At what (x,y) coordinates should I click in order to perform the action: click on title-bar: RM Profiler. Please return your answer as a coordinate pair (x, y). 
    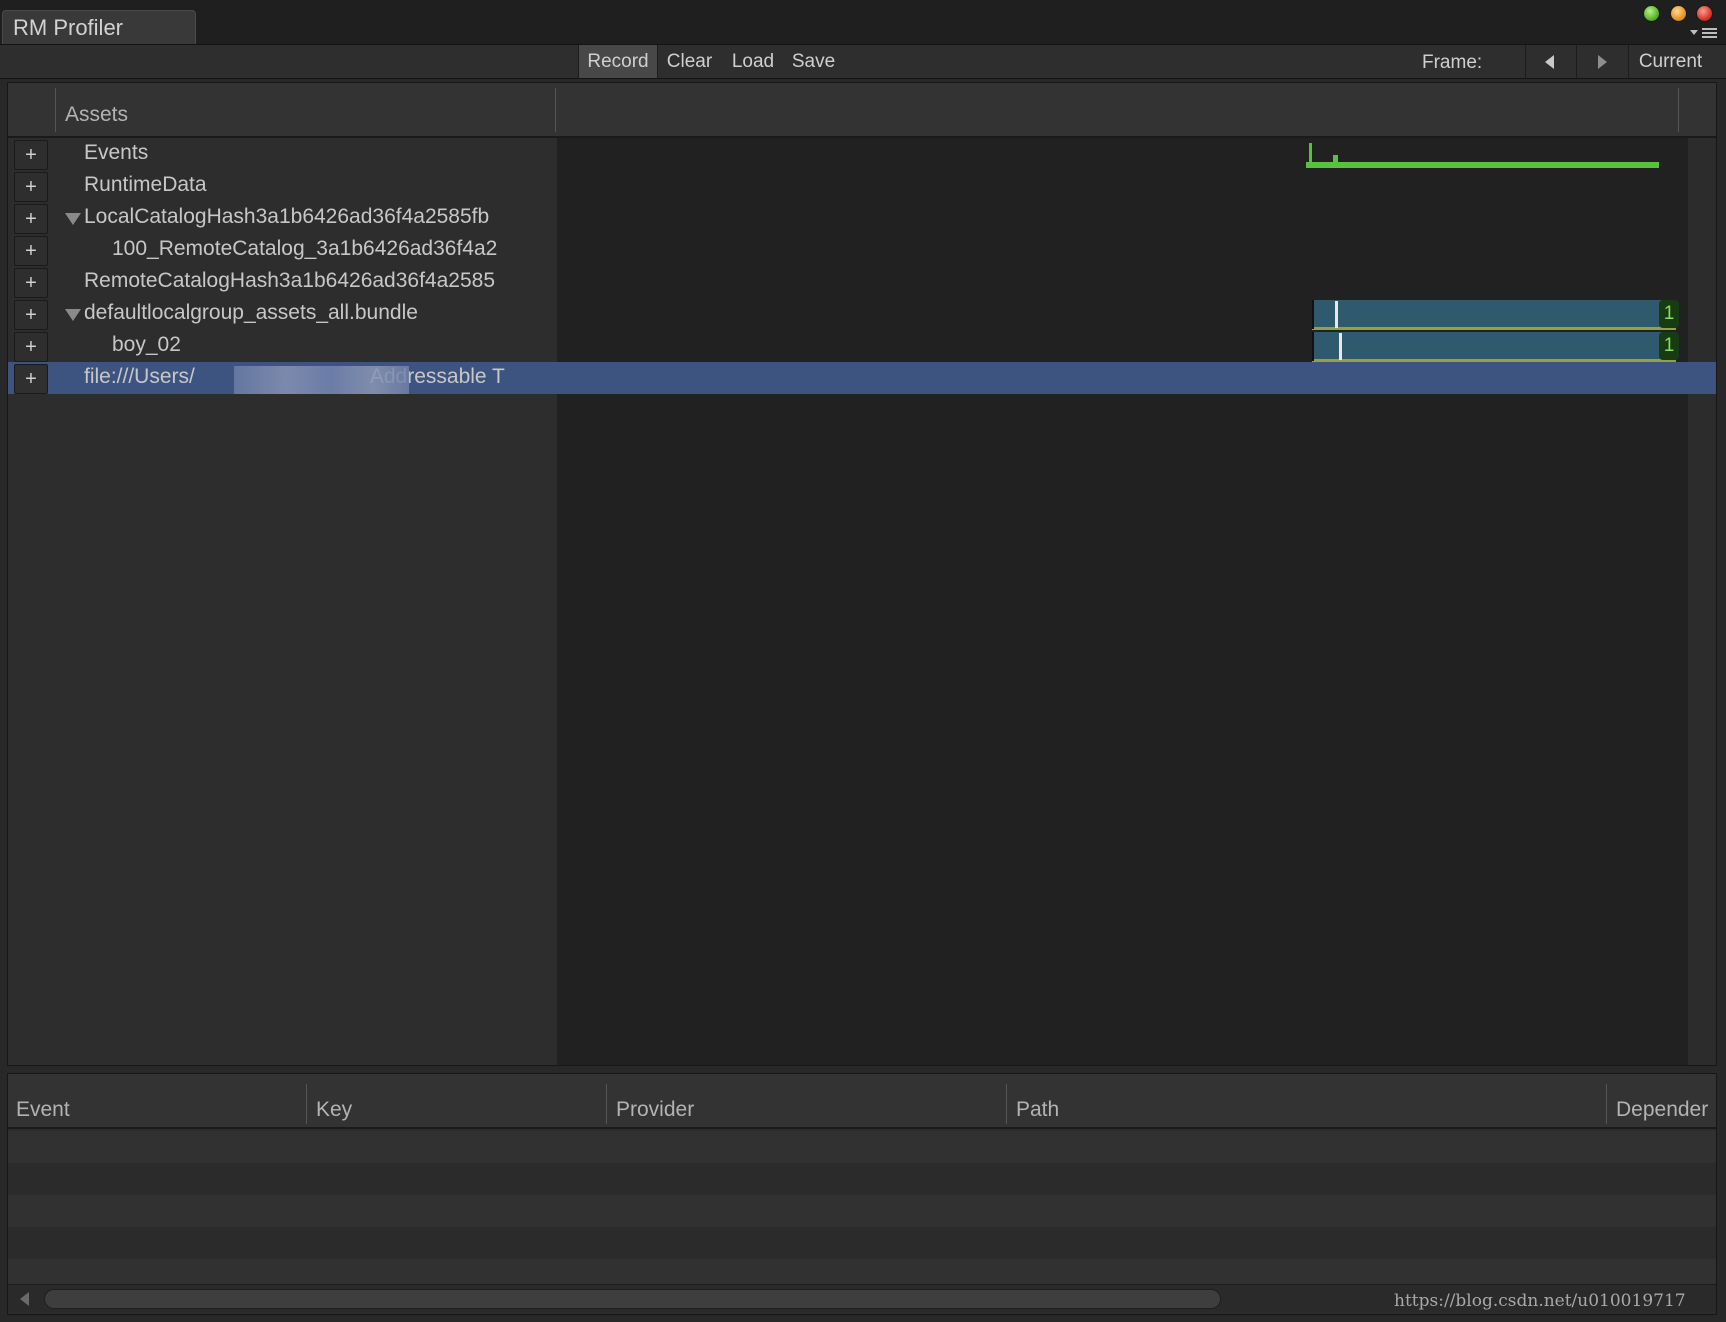
    Looking at the image, I should click on (863, 22).